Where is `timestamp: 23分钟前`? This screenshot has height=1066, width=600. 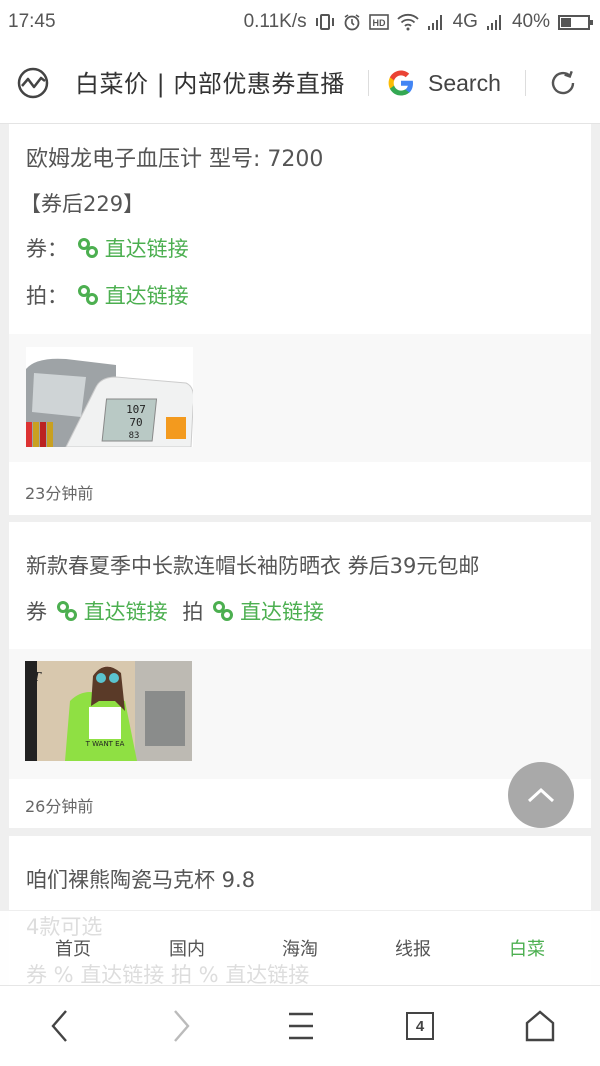 timestamp: 23分钟前 is located at coordinates (59, 493).